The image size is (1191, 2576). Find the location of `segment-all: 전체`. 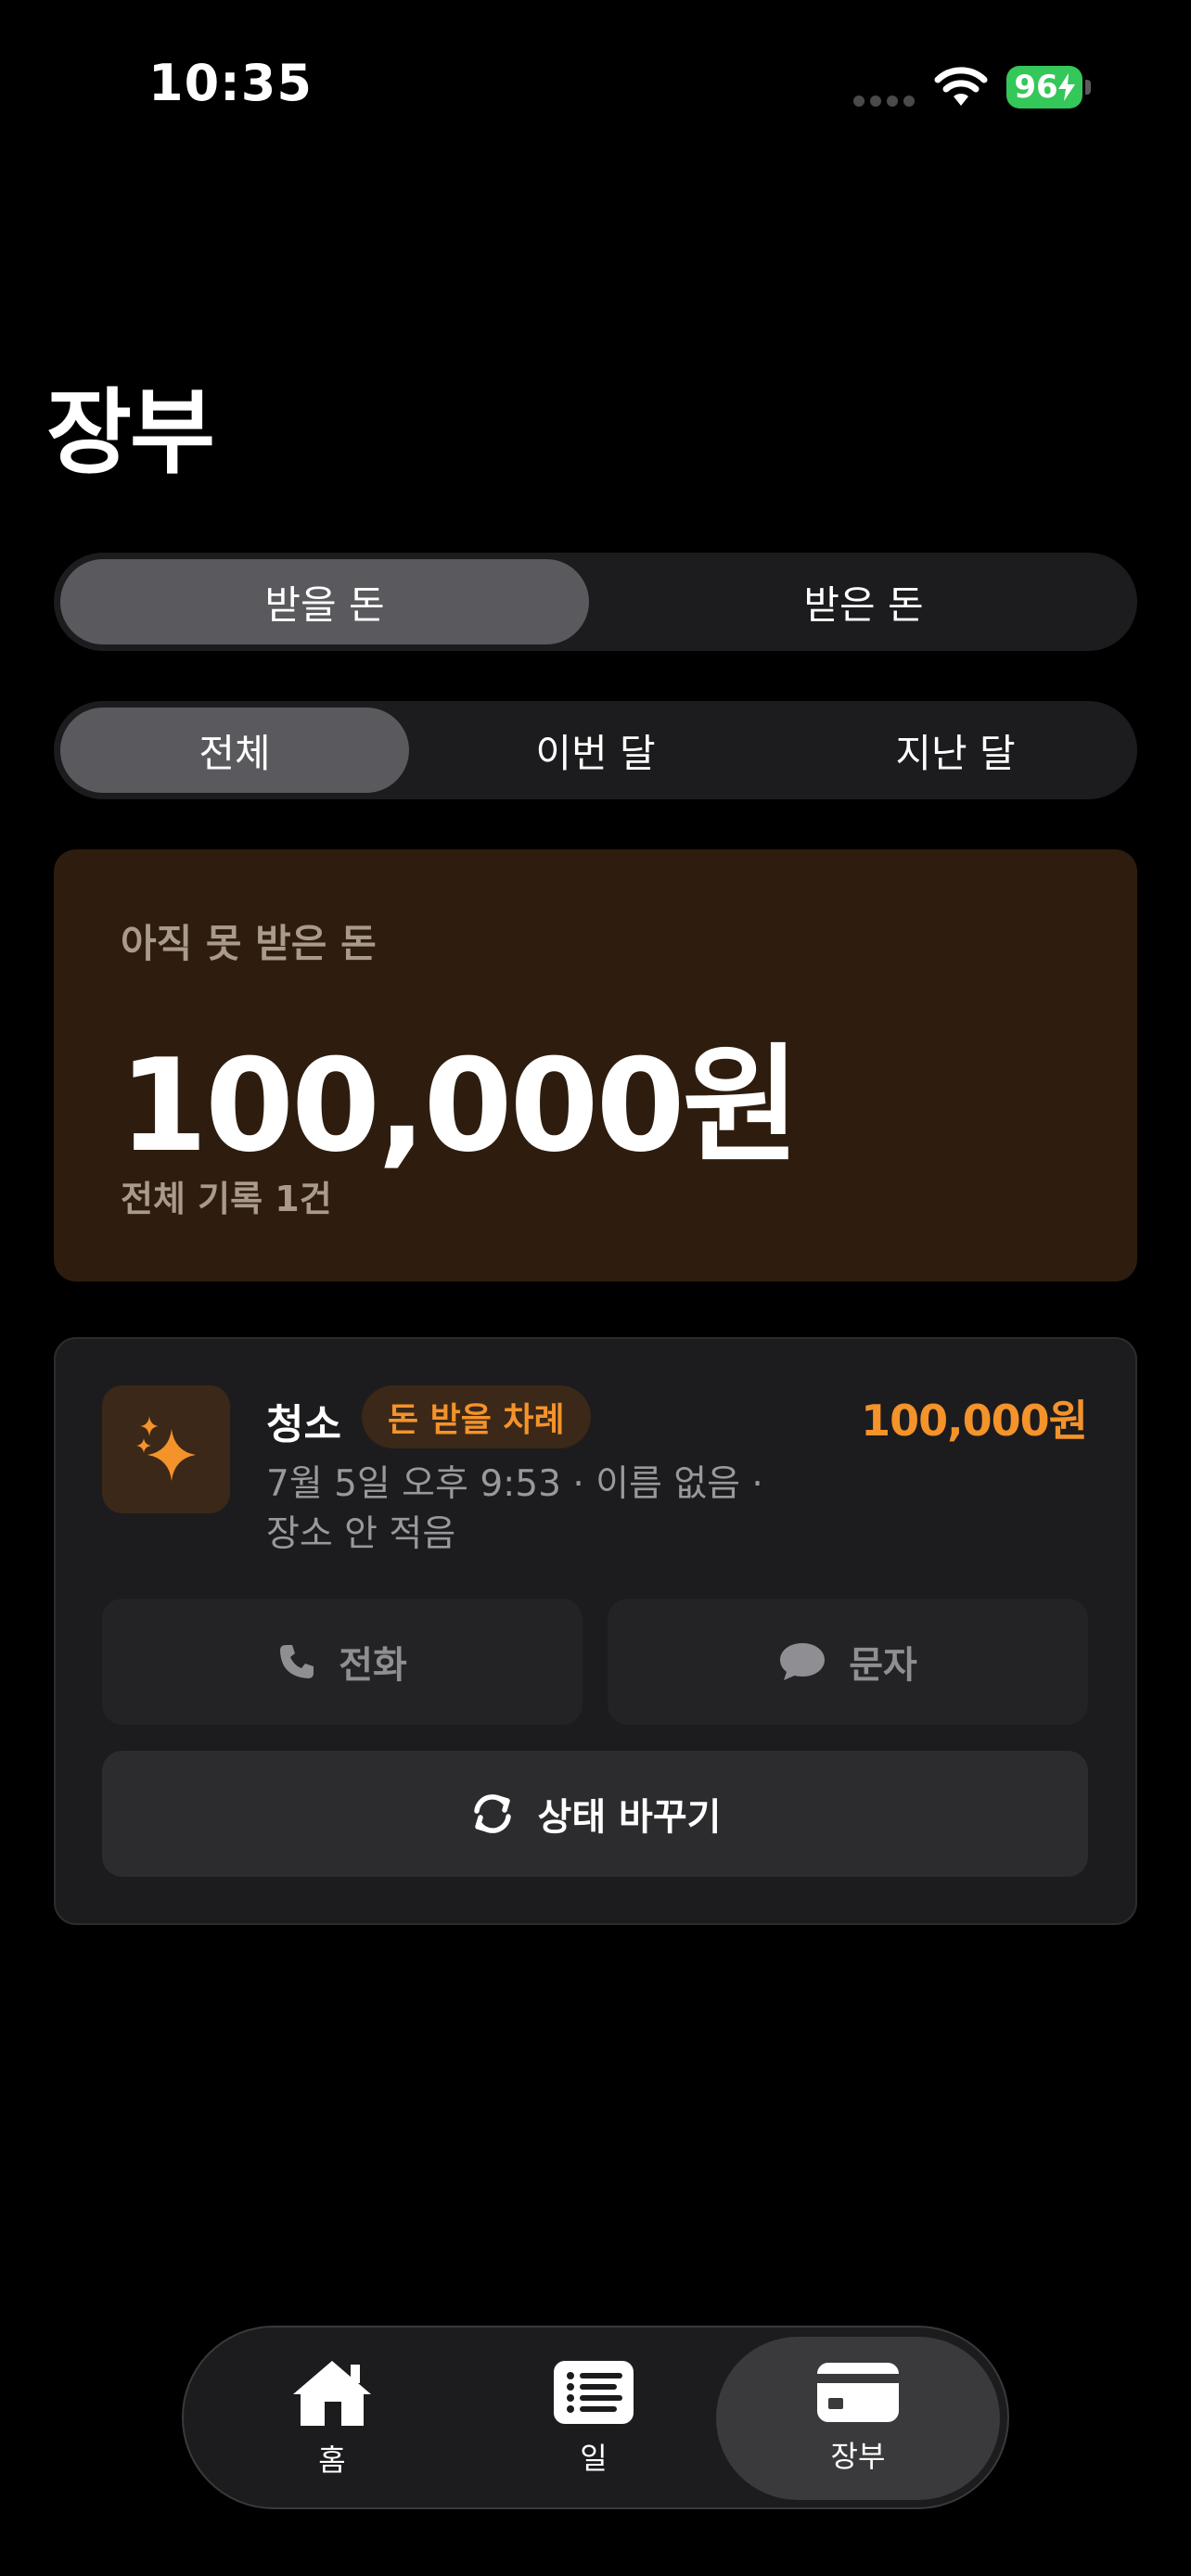

segment-all: 전체 is located at coordinates (235, 750).